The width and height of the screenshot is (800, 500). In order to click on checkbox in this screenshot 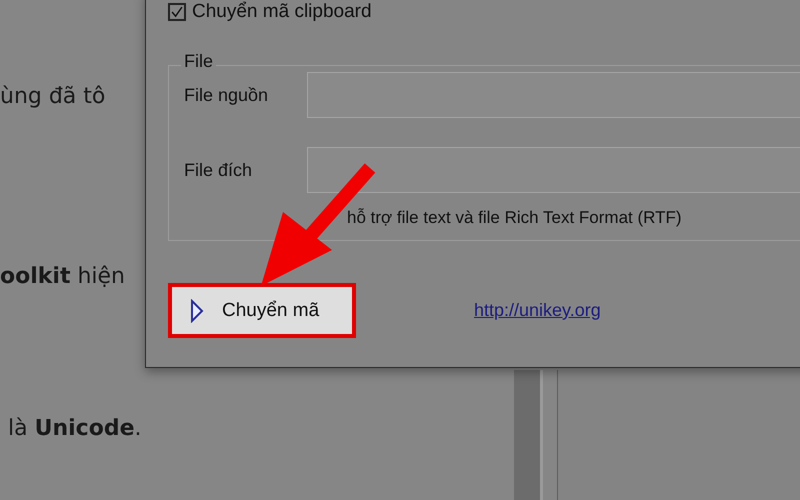, I will do `click(177, 12)`.